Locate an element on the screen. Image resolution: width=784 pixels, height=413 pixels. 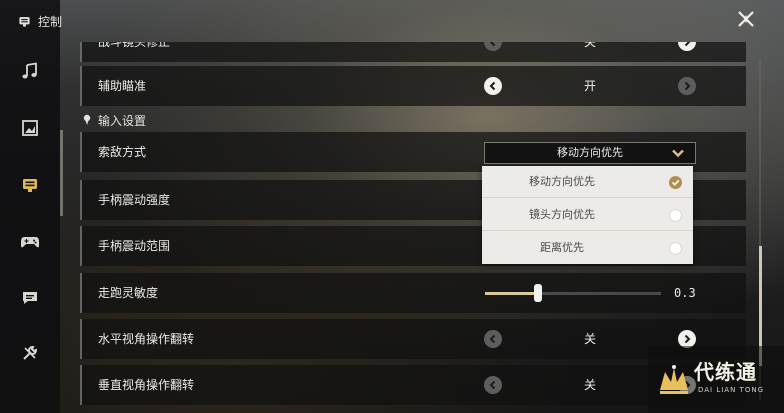
gamepad-icon is located at coordinates (30, 242).